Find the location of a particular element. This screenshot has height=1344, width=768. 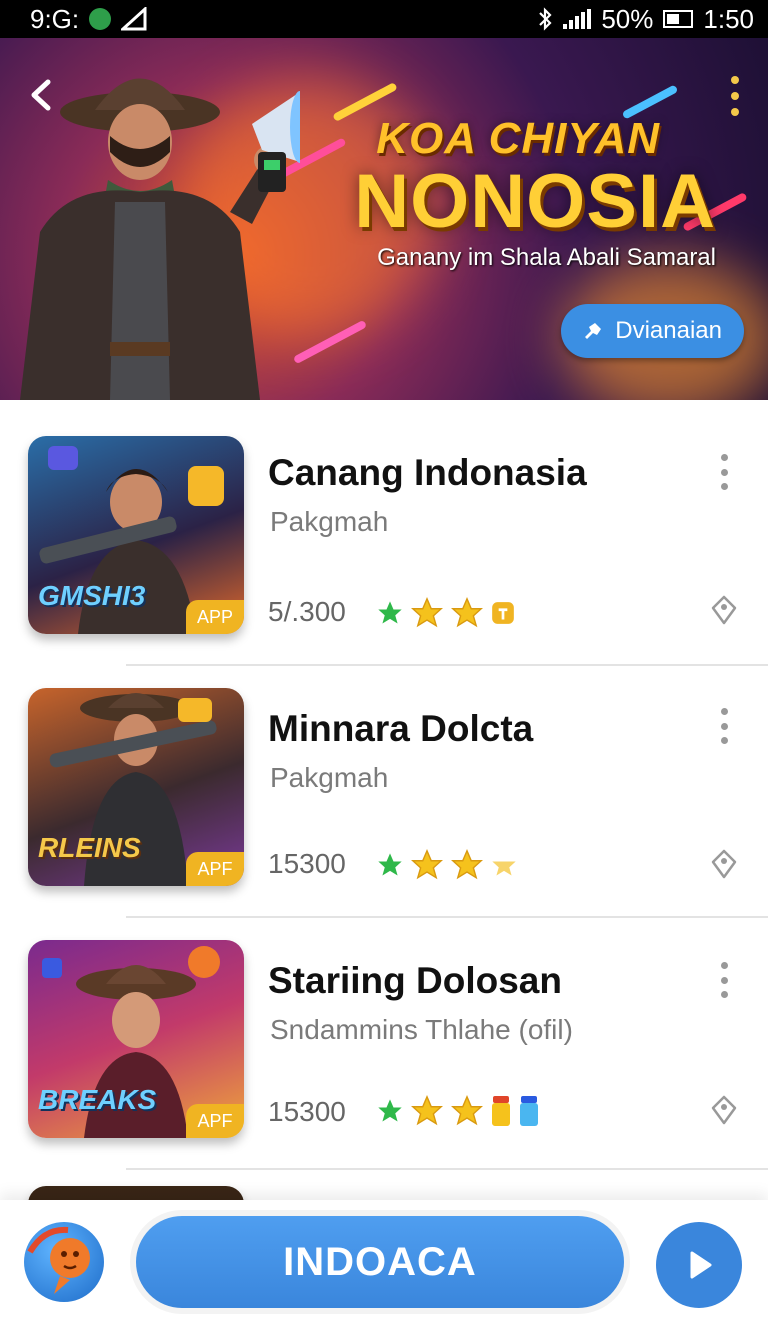

app-thumbnail-label: BREAKS is located at coordinates (97, 1099).